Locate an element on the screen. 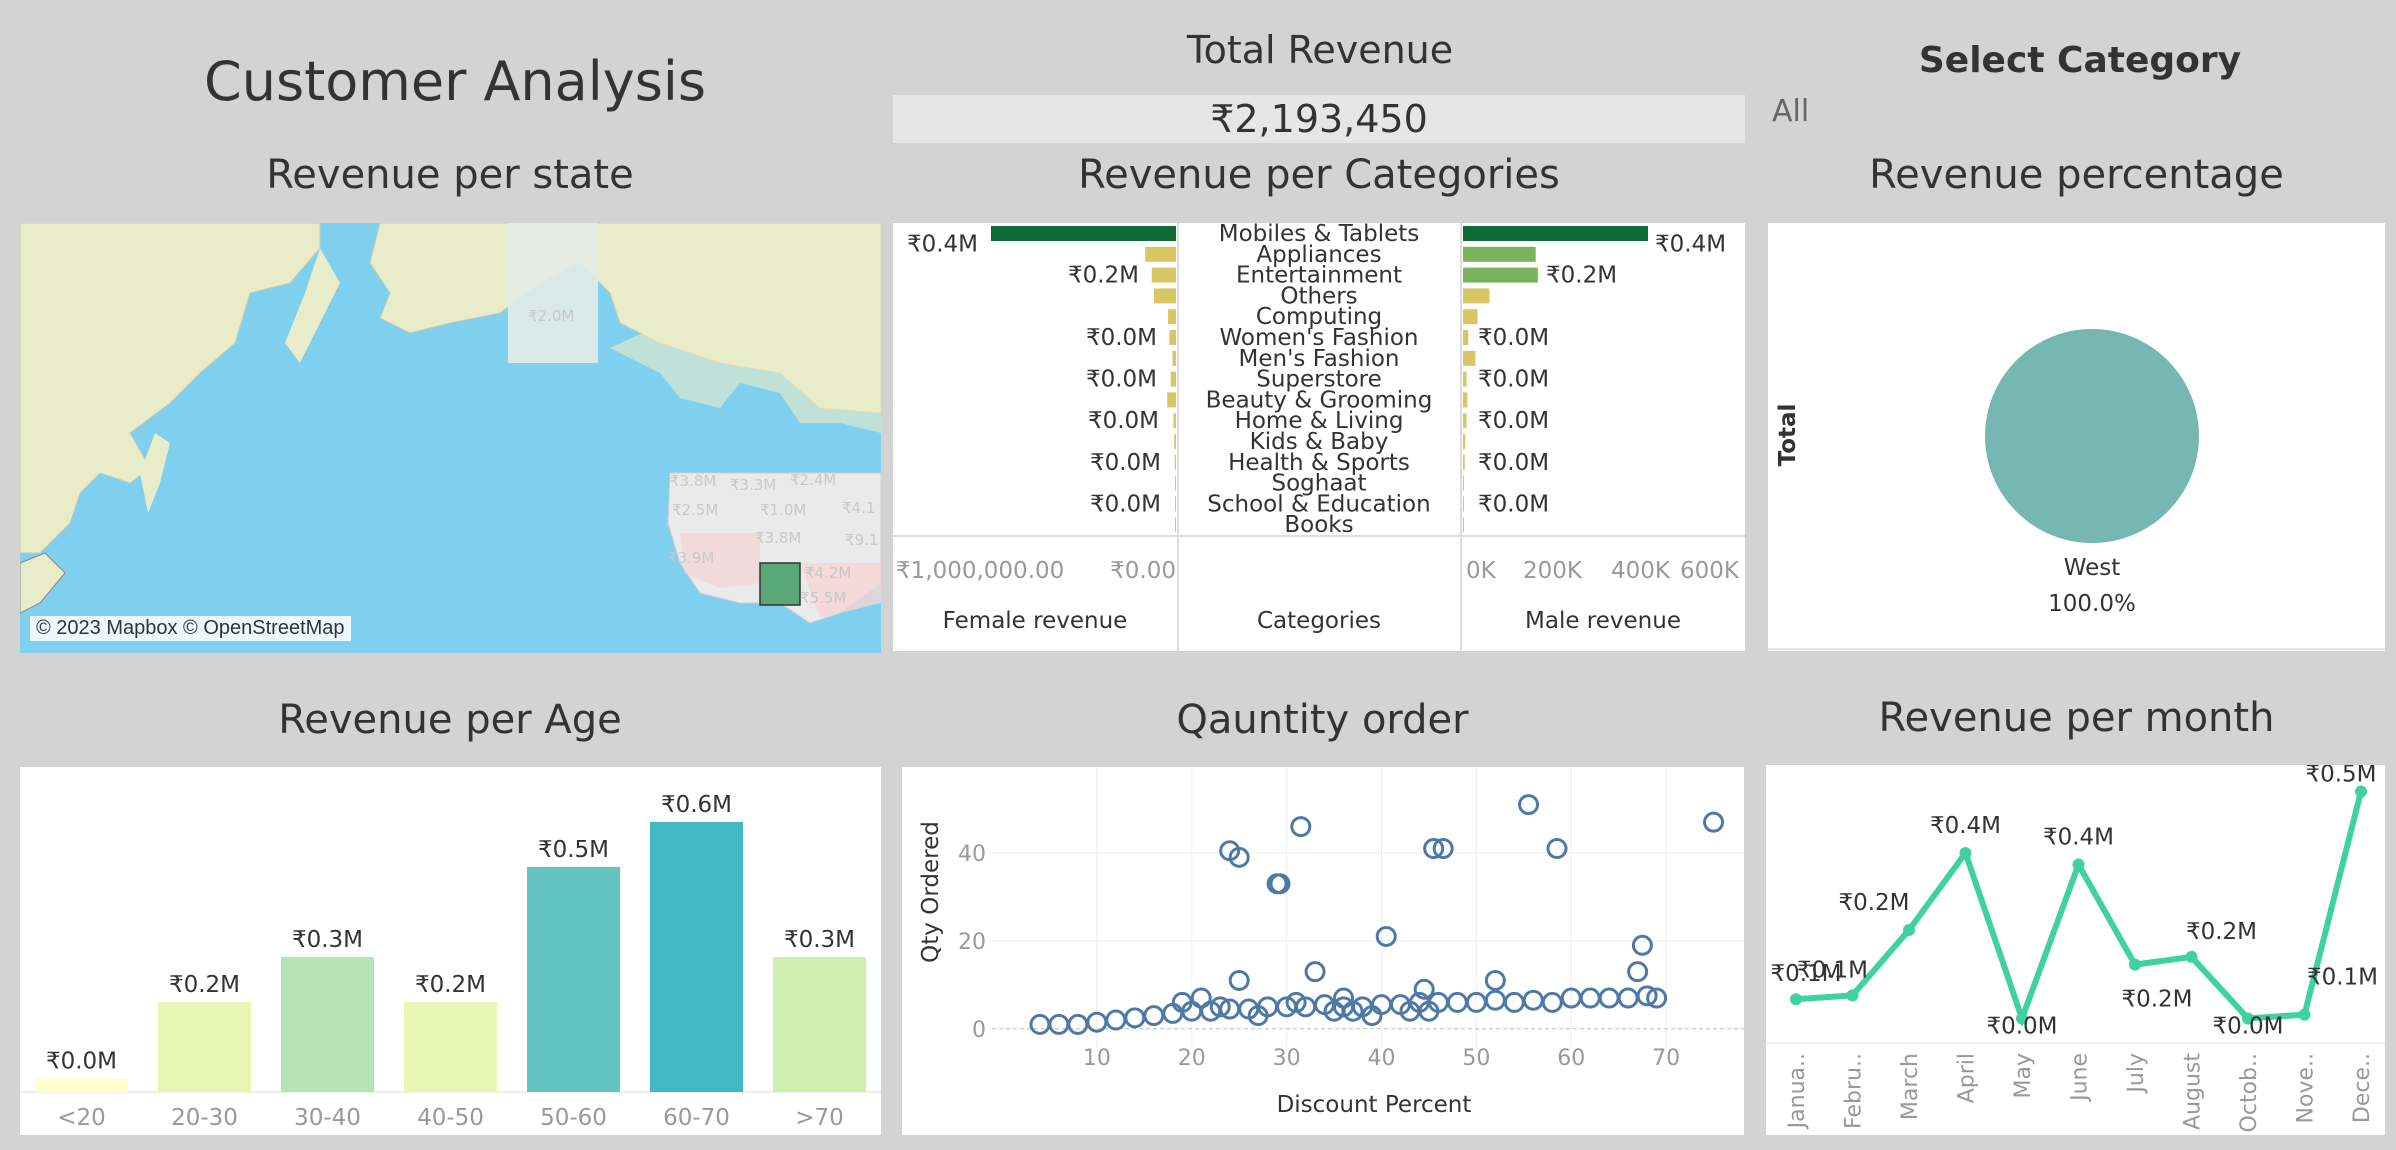 The width and height of the screenshot is (2396, 1150). age-category-label: 30-40 is located at coordinates (327, 1118).